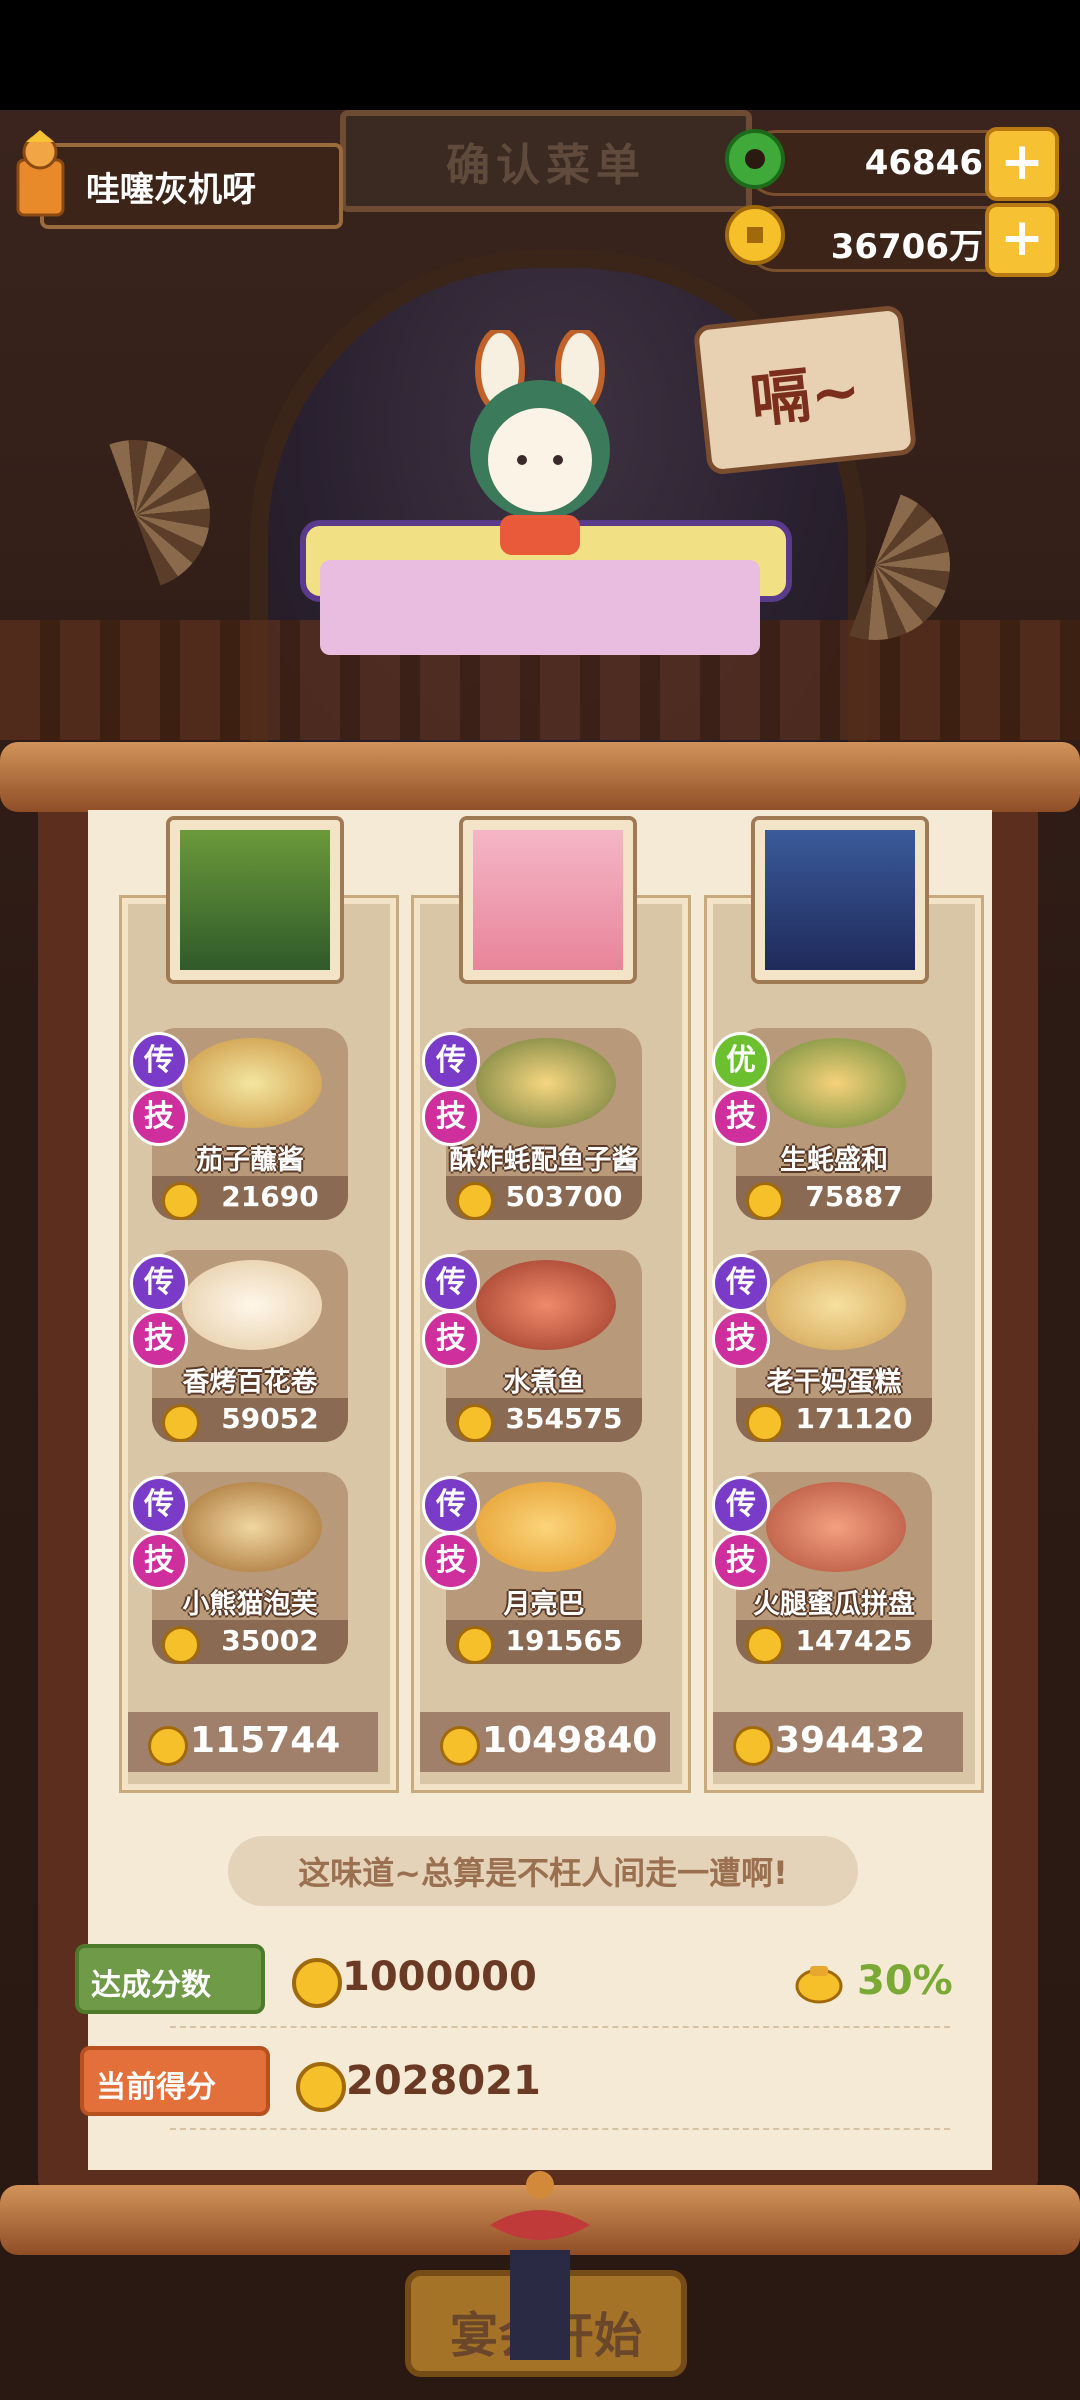 This screenshot has height=2400, width=1080. I want to click on dish-score-bar: 191565, so click(544, 1642).